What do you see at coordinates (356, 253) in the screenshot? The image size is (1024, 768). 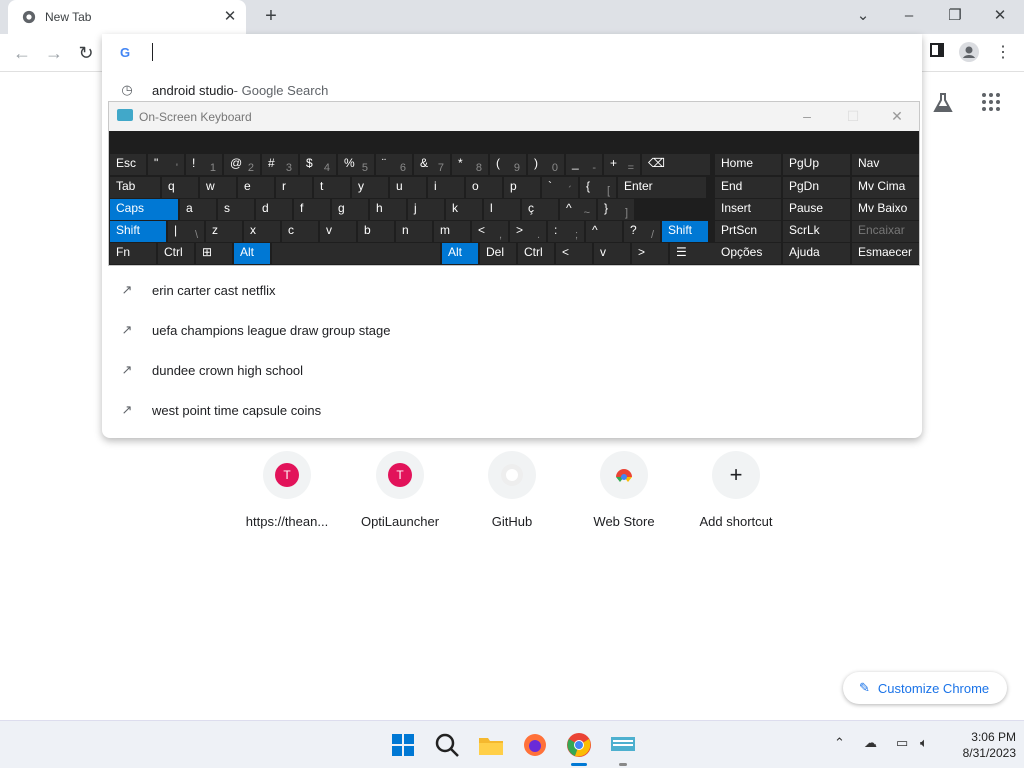 I see `osk-key` at bounding box center [356, 253].